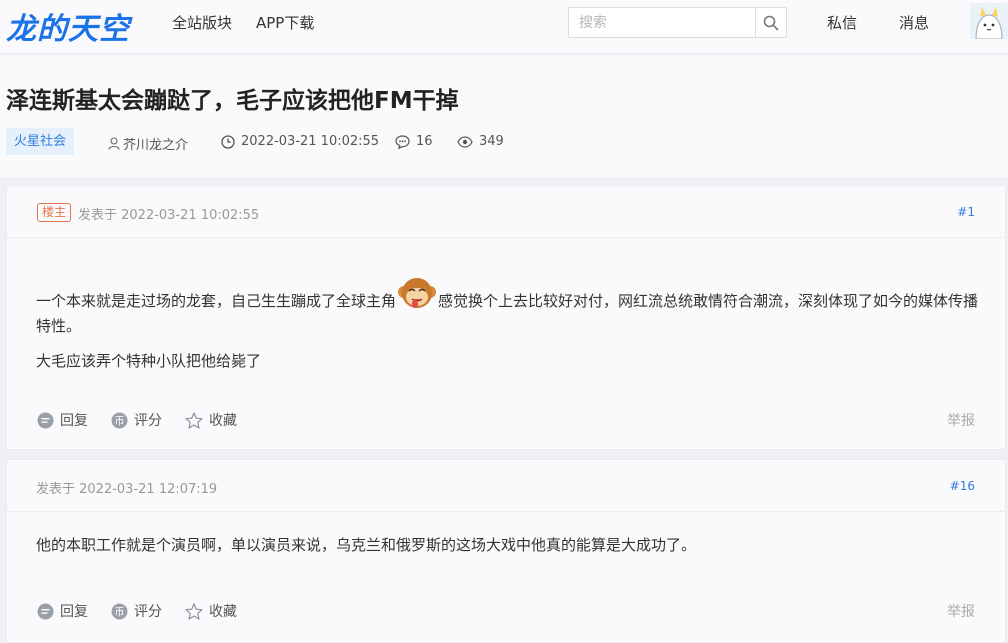 This screenshot has width=1008, height=643. Describe the element at coordinates (962, 486) in the screenshot. I see `floor-number: #16` at that location.